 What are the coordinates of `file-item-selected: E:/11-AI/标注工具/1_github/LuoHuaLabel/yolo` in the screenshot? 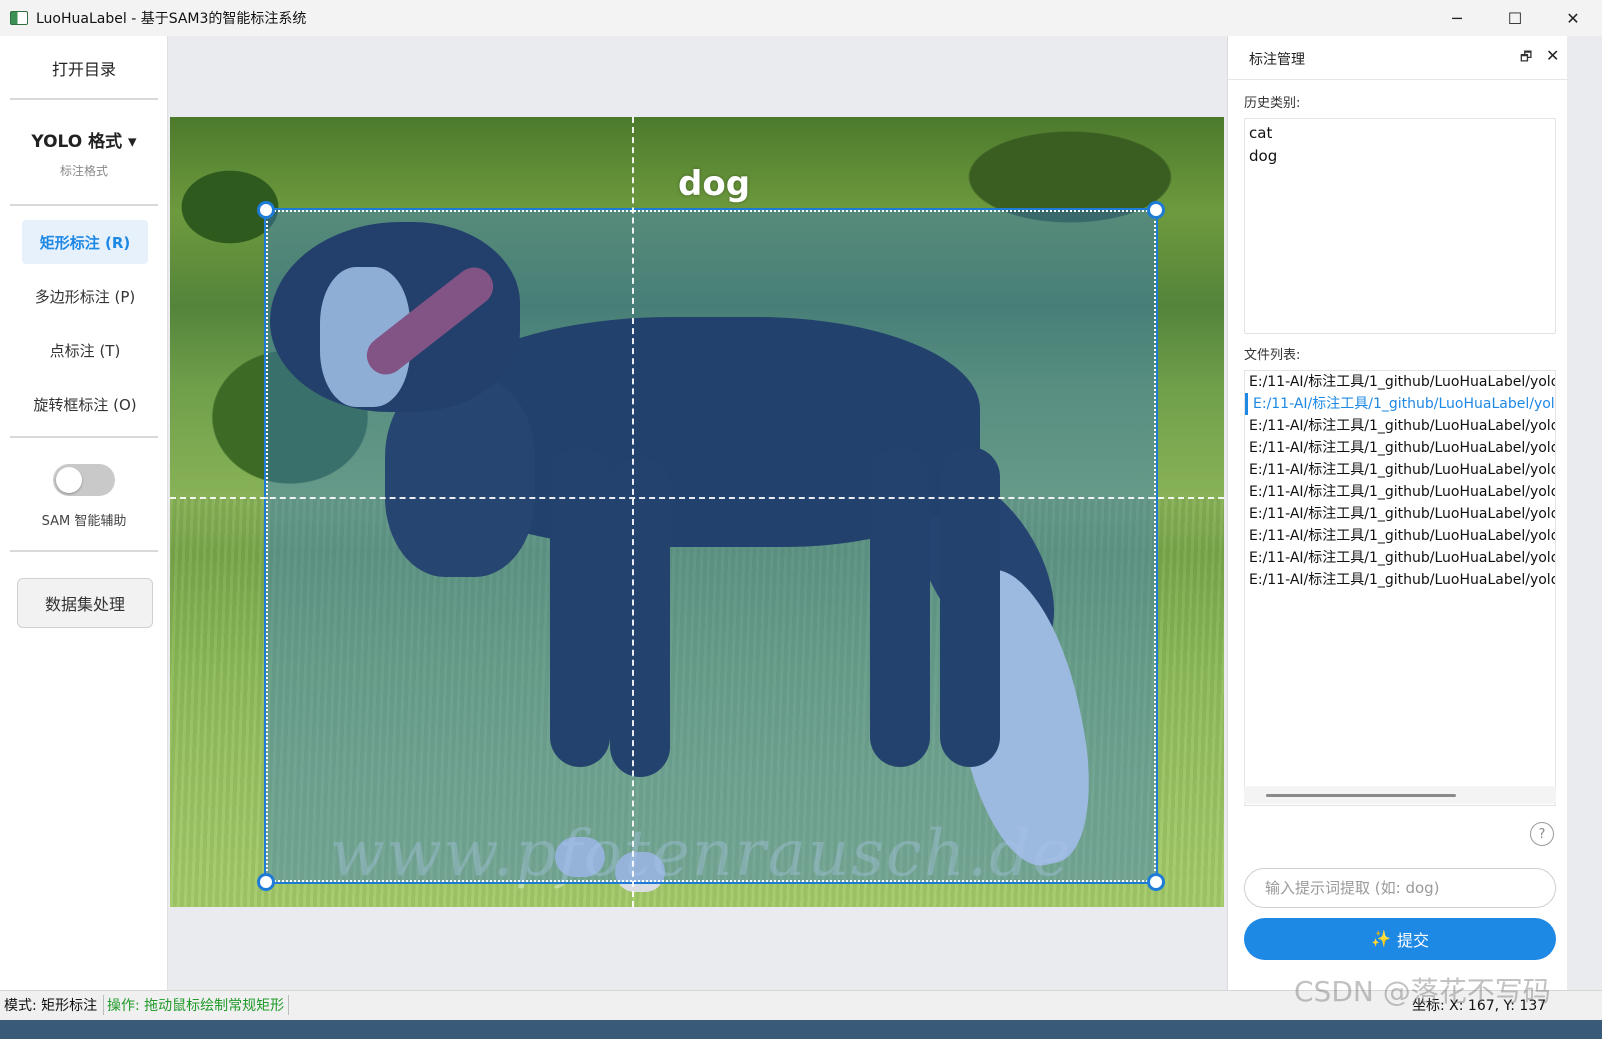 It's located at (1400, 404).